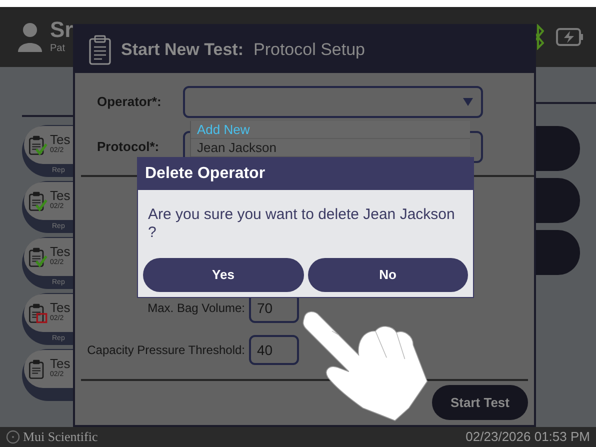  Describe the element at coordinates (196, 308) in the screenshot. I see `field-label: Max. Bag Volume:` at that location.